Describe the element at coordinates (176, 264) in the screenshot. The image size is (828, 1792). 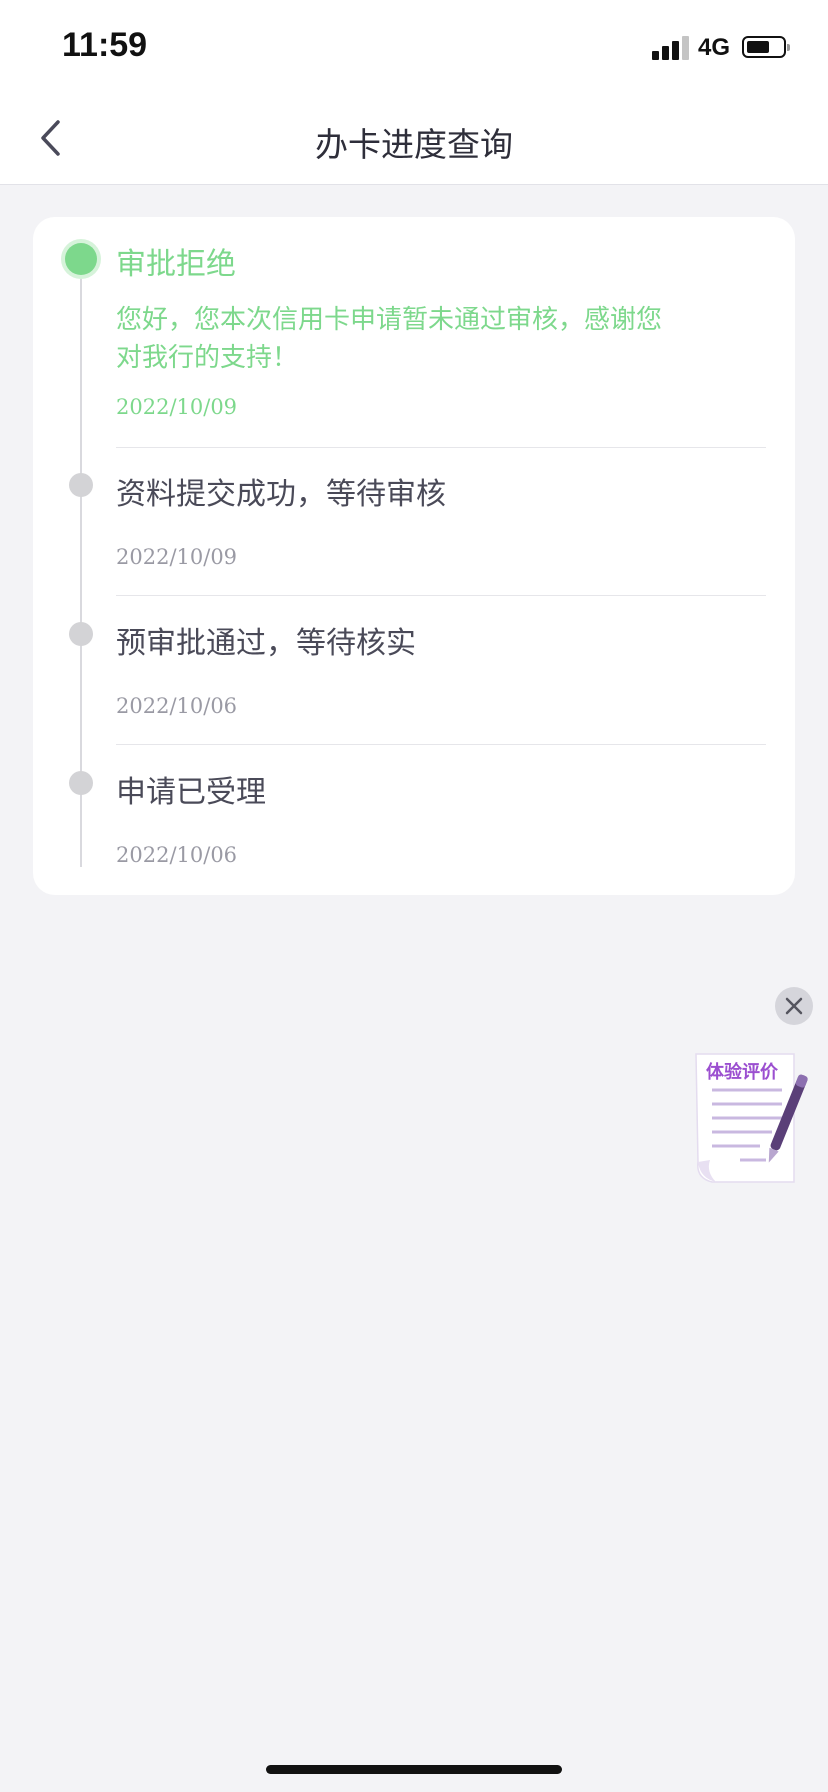
I see `step-title: 审批拒绝` at that location.